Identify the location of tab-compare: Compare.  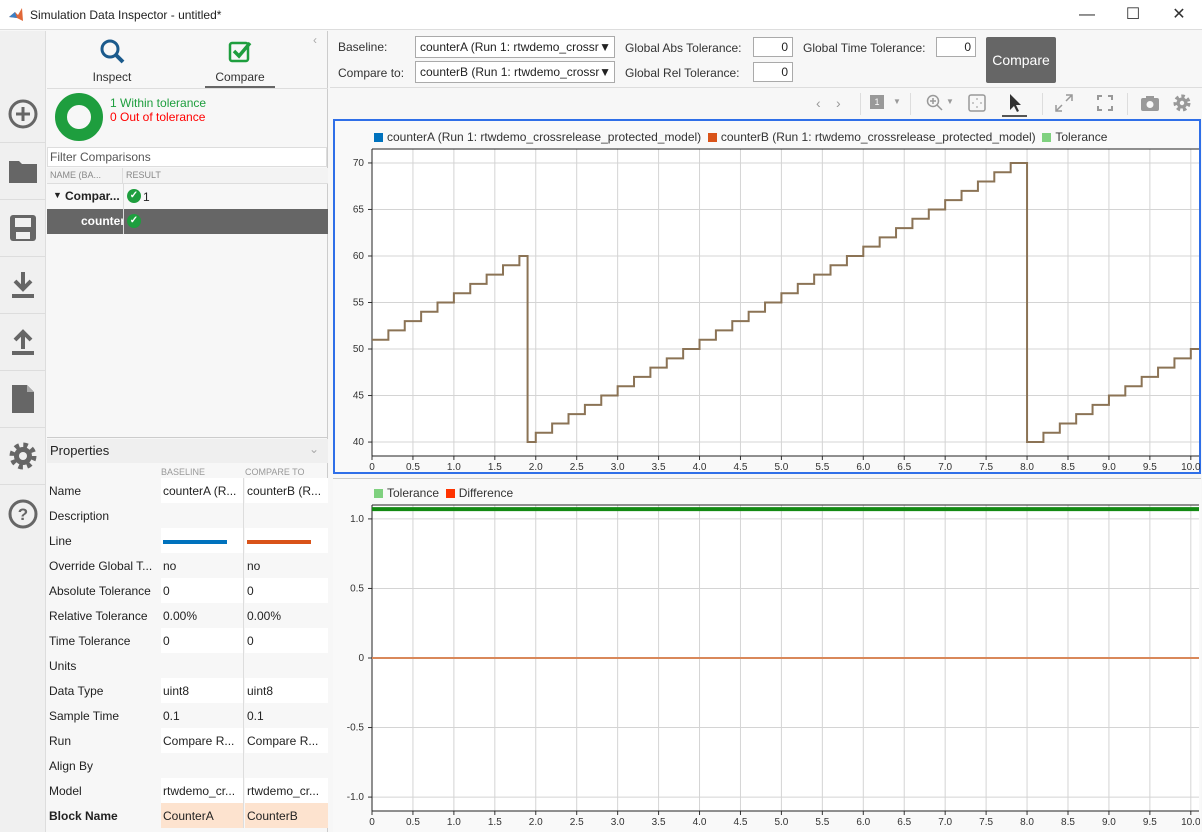
(240, 62).